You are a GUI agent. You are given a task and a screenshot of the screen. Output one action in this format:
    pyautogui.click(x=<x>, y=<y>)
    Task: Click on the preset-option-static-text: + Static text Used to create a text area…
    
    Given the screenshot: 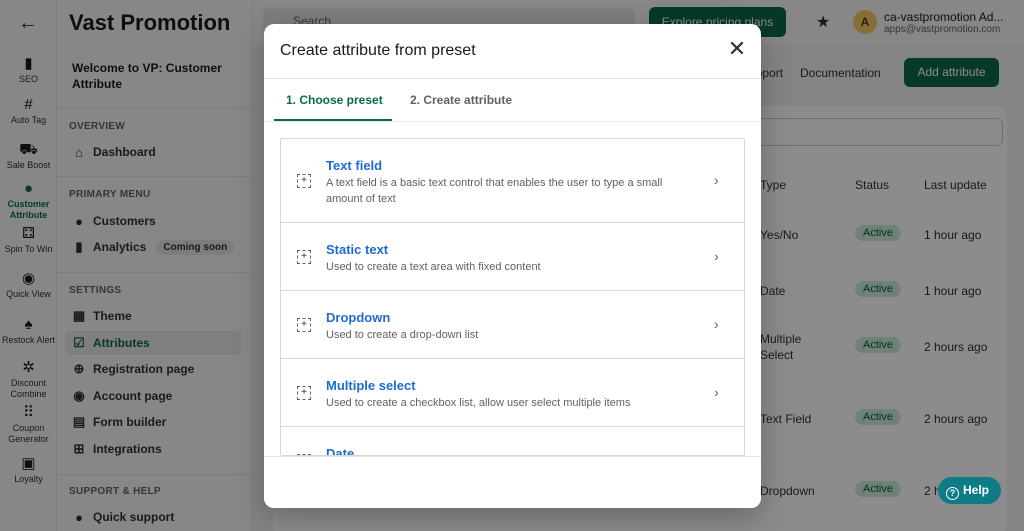 What is the action you would take?
    pyautogui.click(x=512, y=257)
    